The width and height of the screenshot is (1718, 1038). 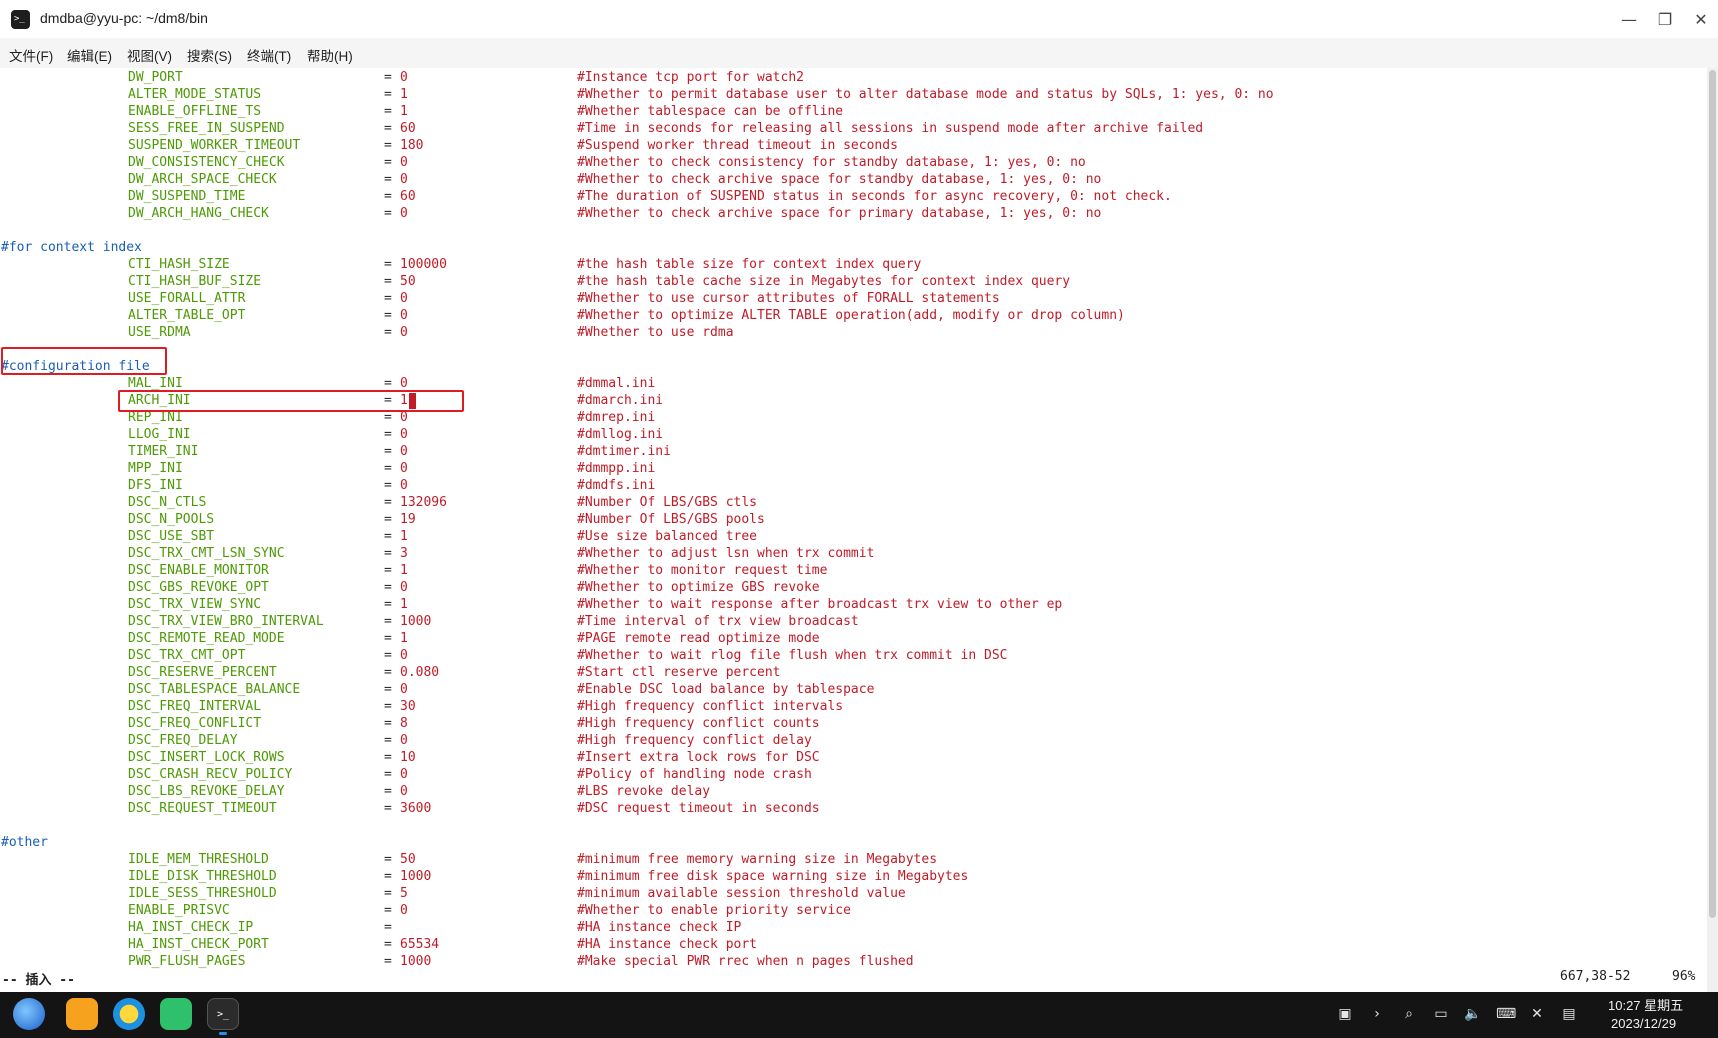 What do you see at coordinates (202, 672) in the screenshot?
I see `param-name: DSC_RESERVE_PERCENT` at bounding box center [202, 672].